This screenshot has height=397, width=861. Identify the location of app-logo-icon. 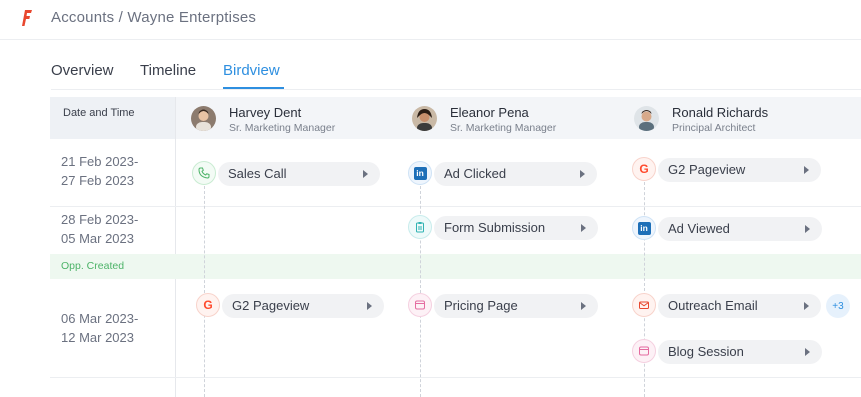
(28, 18).